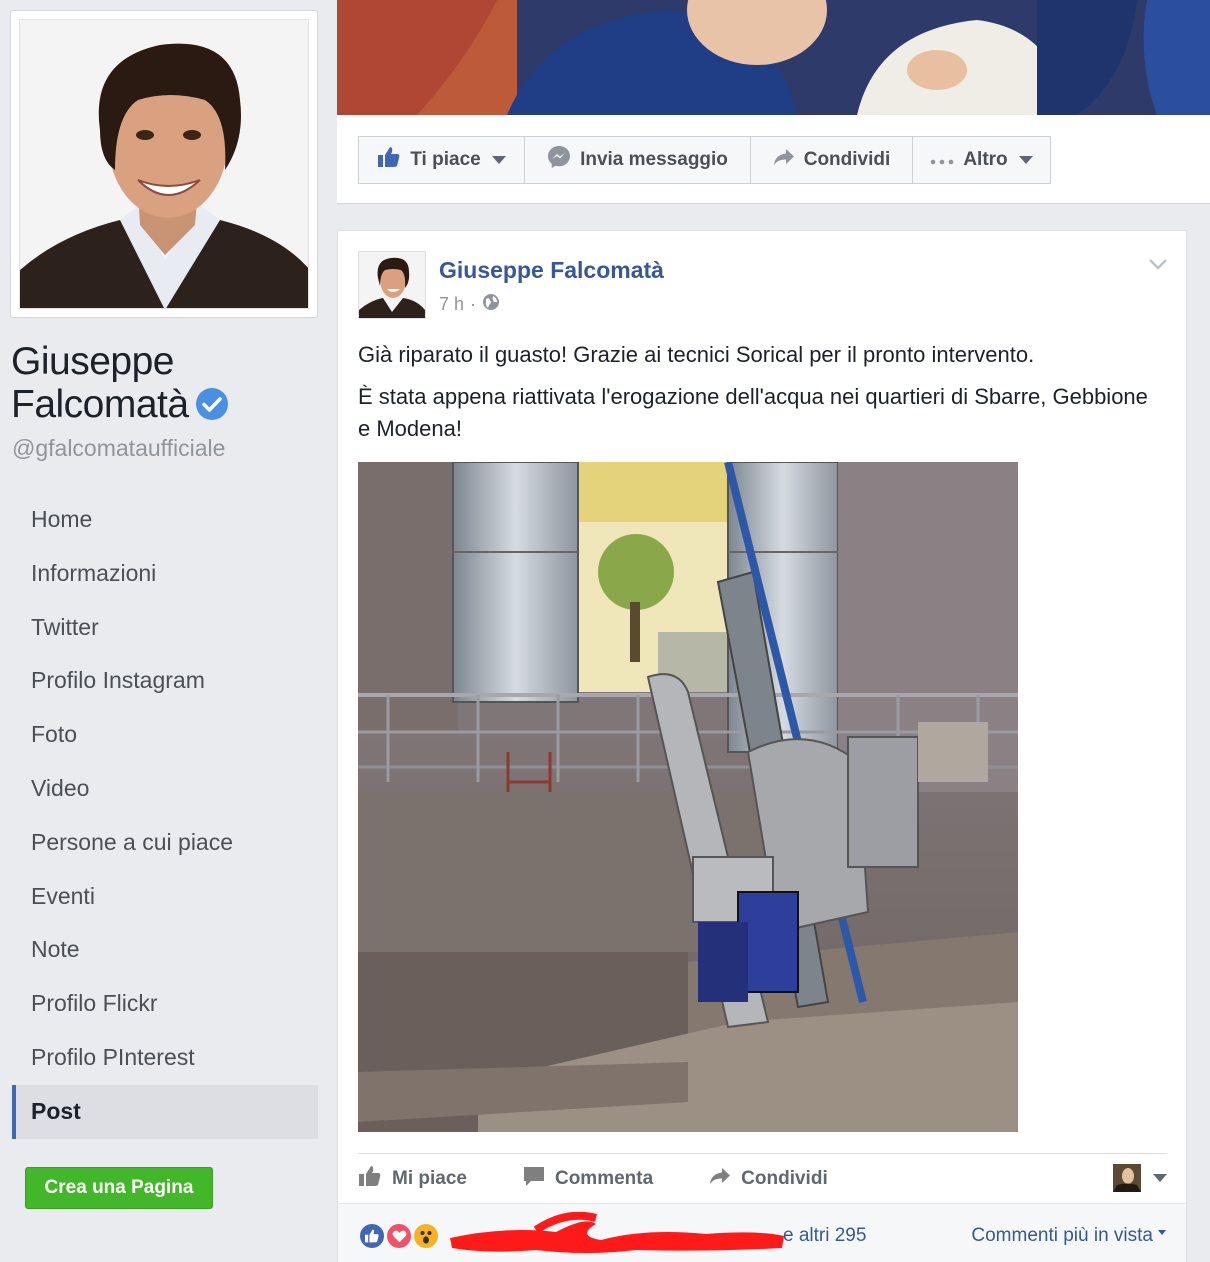 Image resolution: width=1210 pixels, height=1262 pixels. What do you see at coordinates (165, 1004) in the screenshot?
I see `sidebar-item-flickr: Profilo Flickr` at bounding box center [165, 1004].